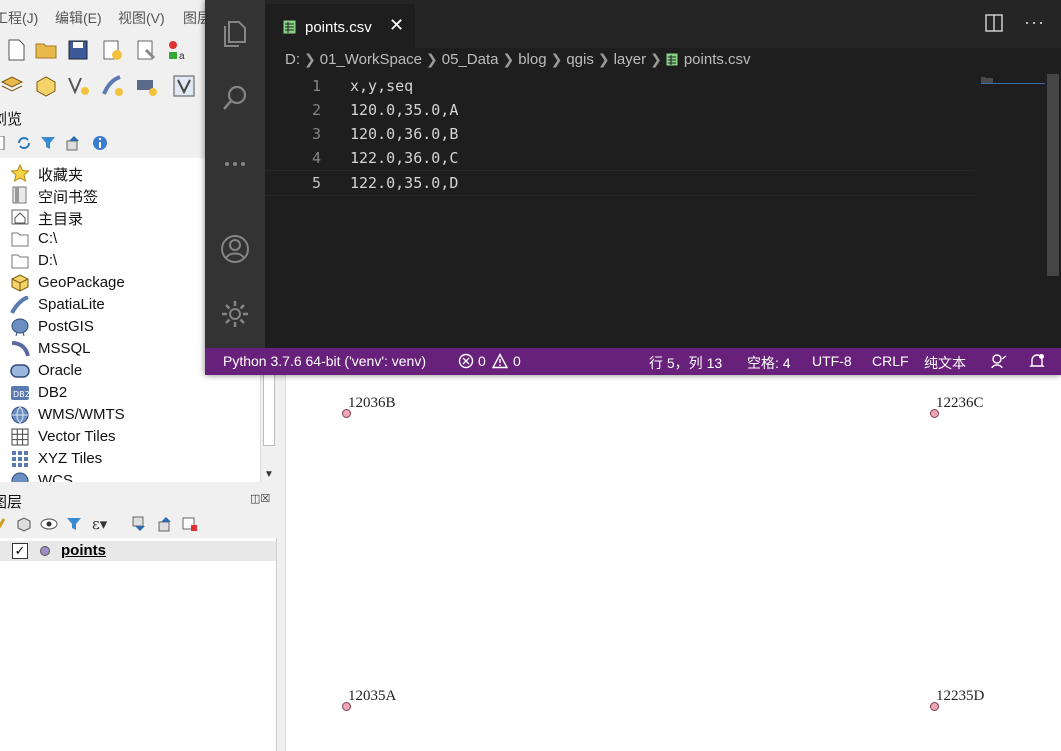 Image resolution: width=1061 pixels, height=751 pixels. What do you see at coordinates (146, 50) in the screenshot?
I see `layout-manager-icon` at bounding box center [146, 50].